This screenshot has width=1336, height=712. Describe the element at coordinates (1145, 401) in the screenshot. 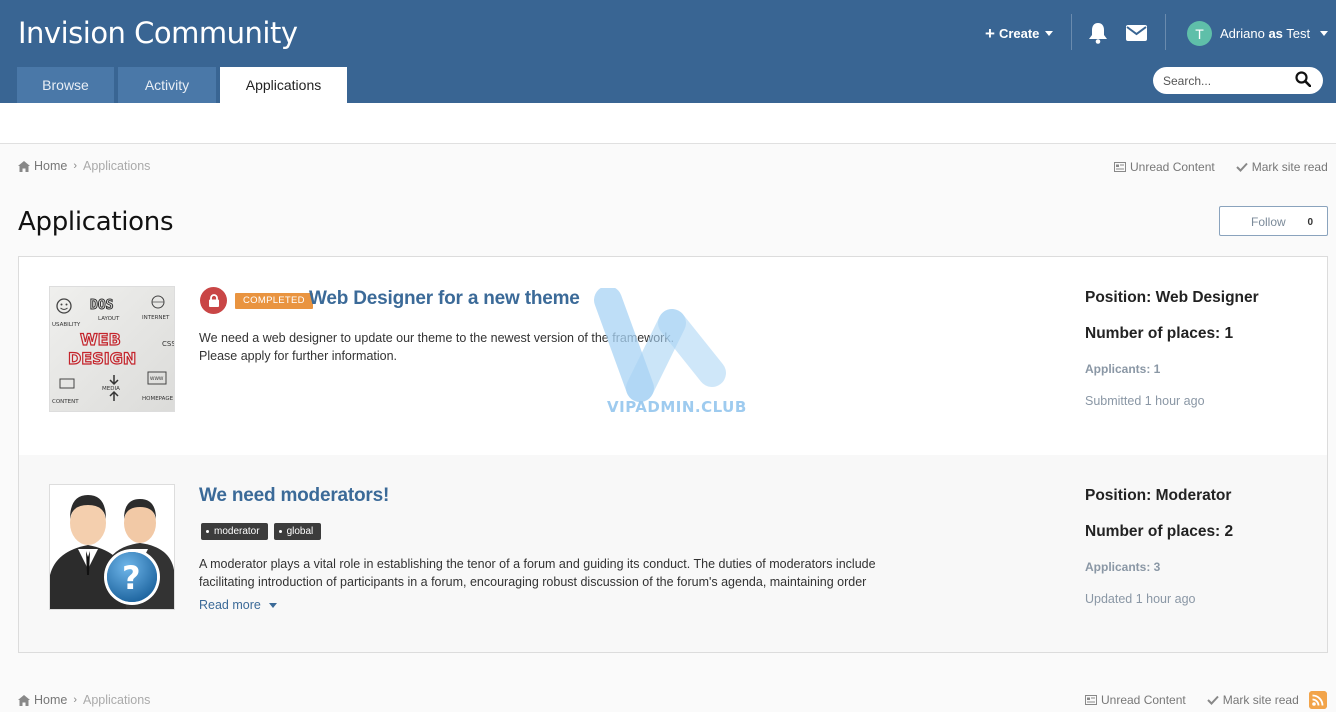

I see `submitted-time: Submitted 1 hour ago` at that location.